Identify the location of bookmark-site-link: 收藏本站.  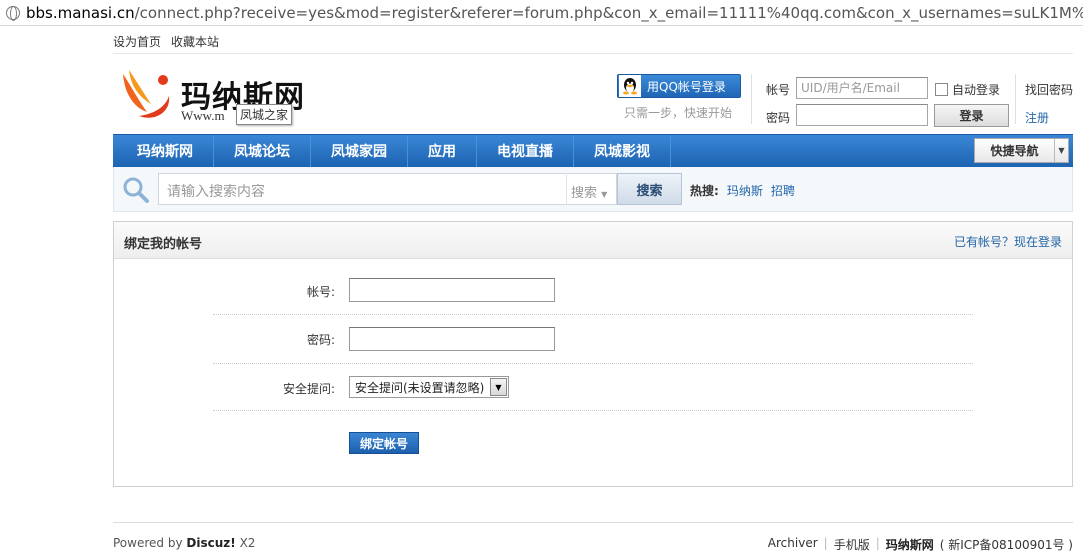
(195, 41).